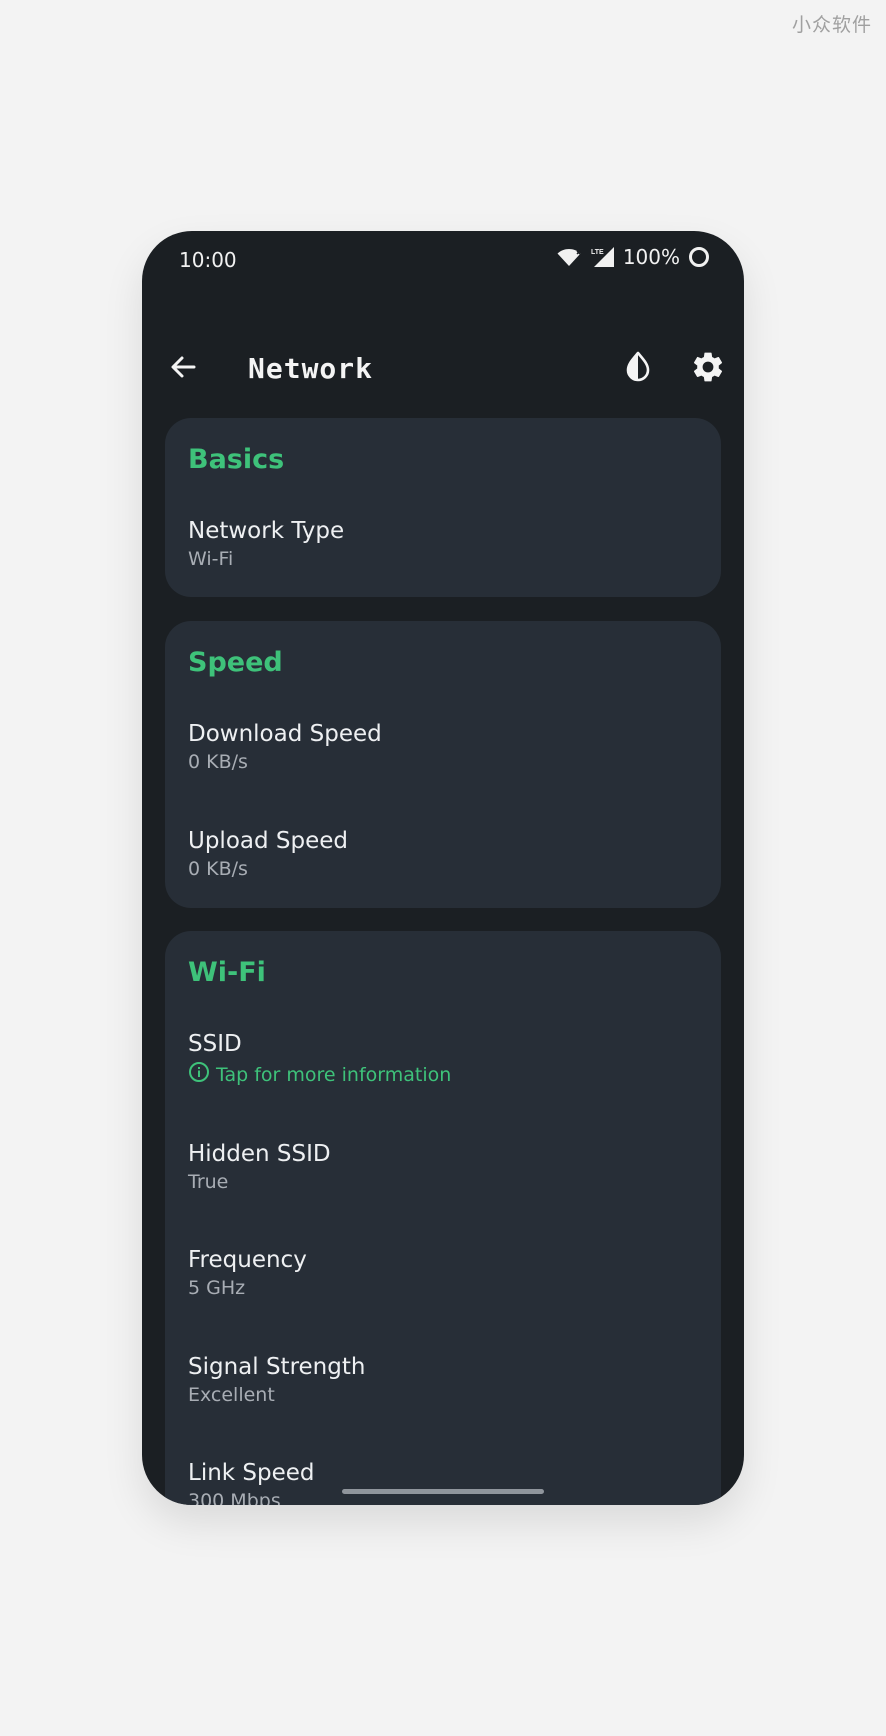 The image size is (886, 1736). I want to click on back-arrow-icon, so click(184, 367).